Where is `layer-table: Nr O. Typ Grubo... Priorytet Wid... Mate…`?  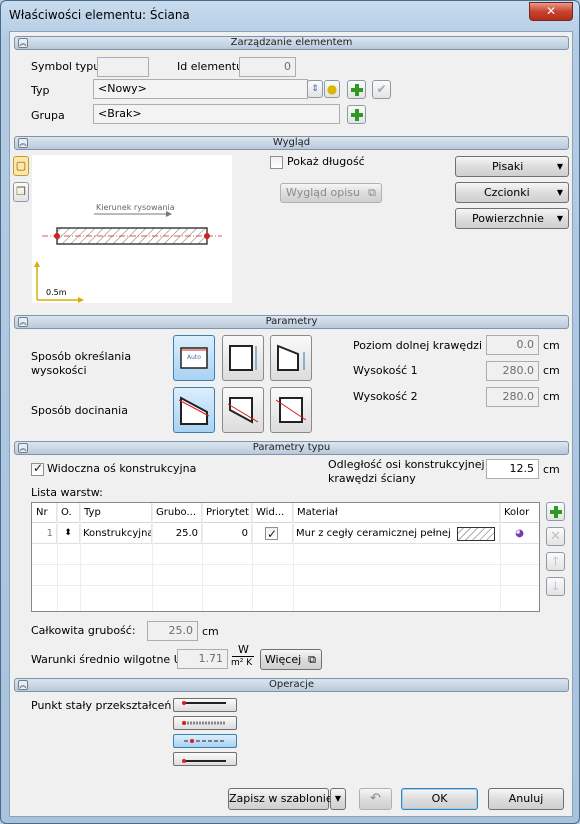
layer-table: Nr O. Typ Grubo... Priorytet Wid... Mate… is located at coordinates (285, 557).